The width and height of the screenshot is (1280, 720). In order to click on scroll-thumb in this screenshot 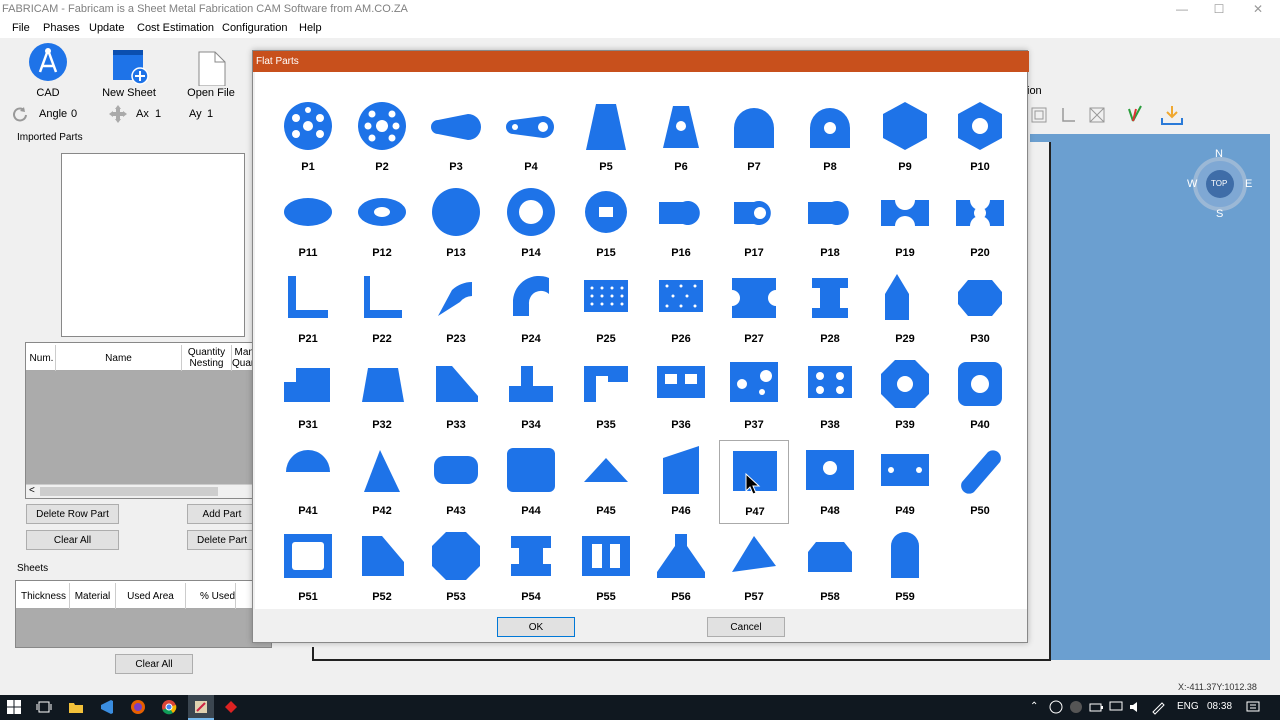, I will do `click(129, 491)`.